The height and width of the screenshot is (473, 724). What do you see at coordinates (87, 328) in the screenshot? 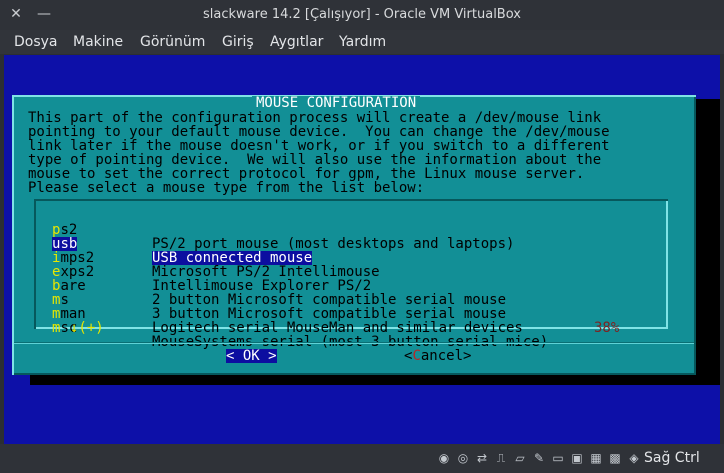
I see `scroll-down-indicator: ↓(+)` at bounding box center [87, 328].